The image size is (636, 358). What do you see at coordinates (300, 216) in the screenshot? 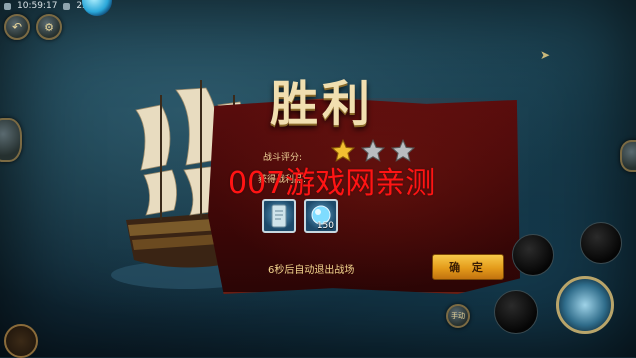
I see `reward-items: 150` at bounding box center [300, 216].